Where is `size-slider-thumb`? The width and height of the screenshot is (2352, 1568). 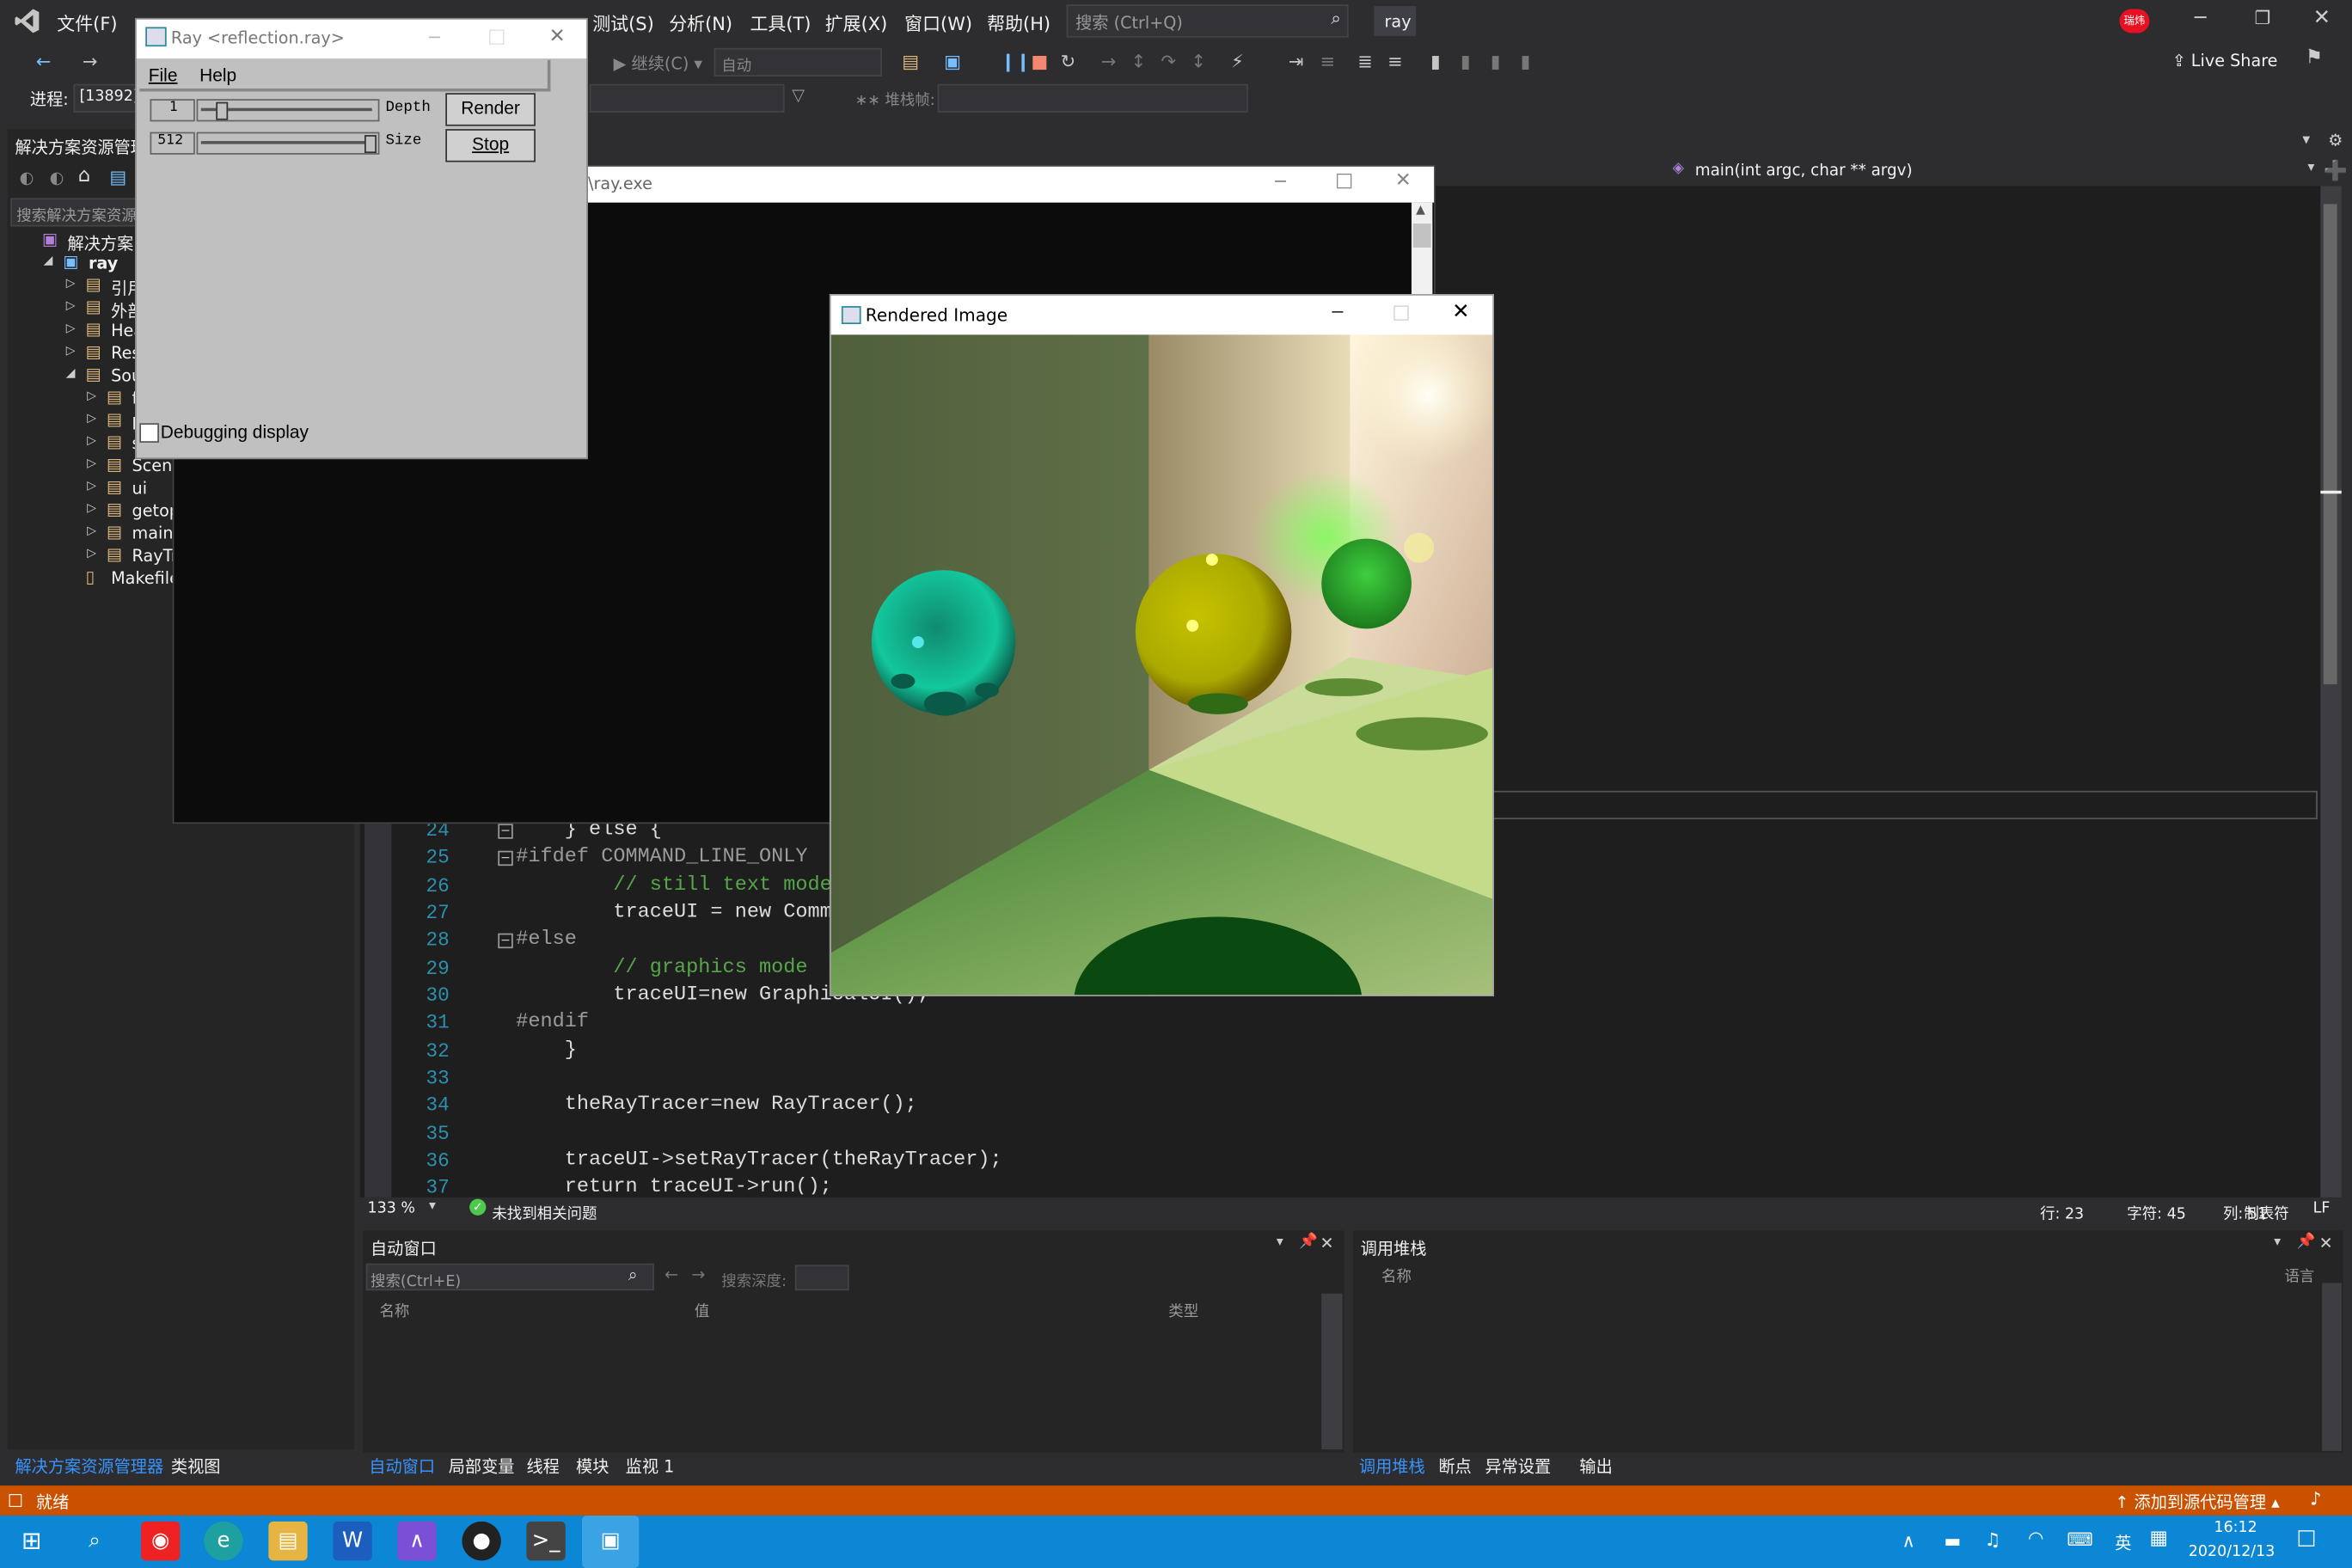 size-slider-thumb is located at coordinates (370, 144).